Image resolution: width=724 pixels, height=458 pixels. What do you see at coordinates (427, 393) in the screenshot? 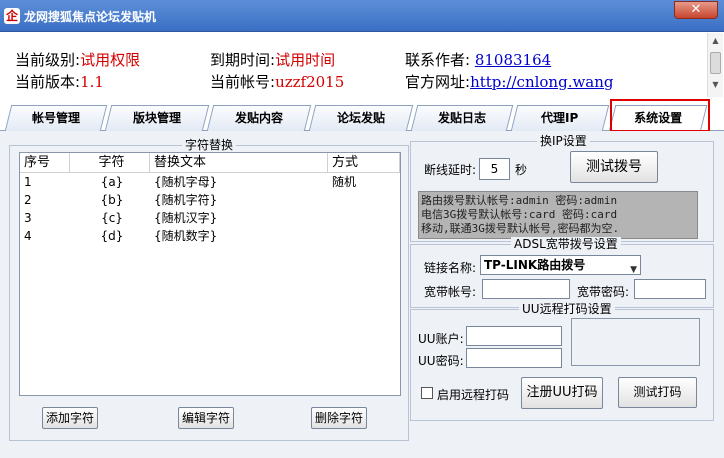
I see `enable-remote-checkbox` at bounding box center [427, 393].